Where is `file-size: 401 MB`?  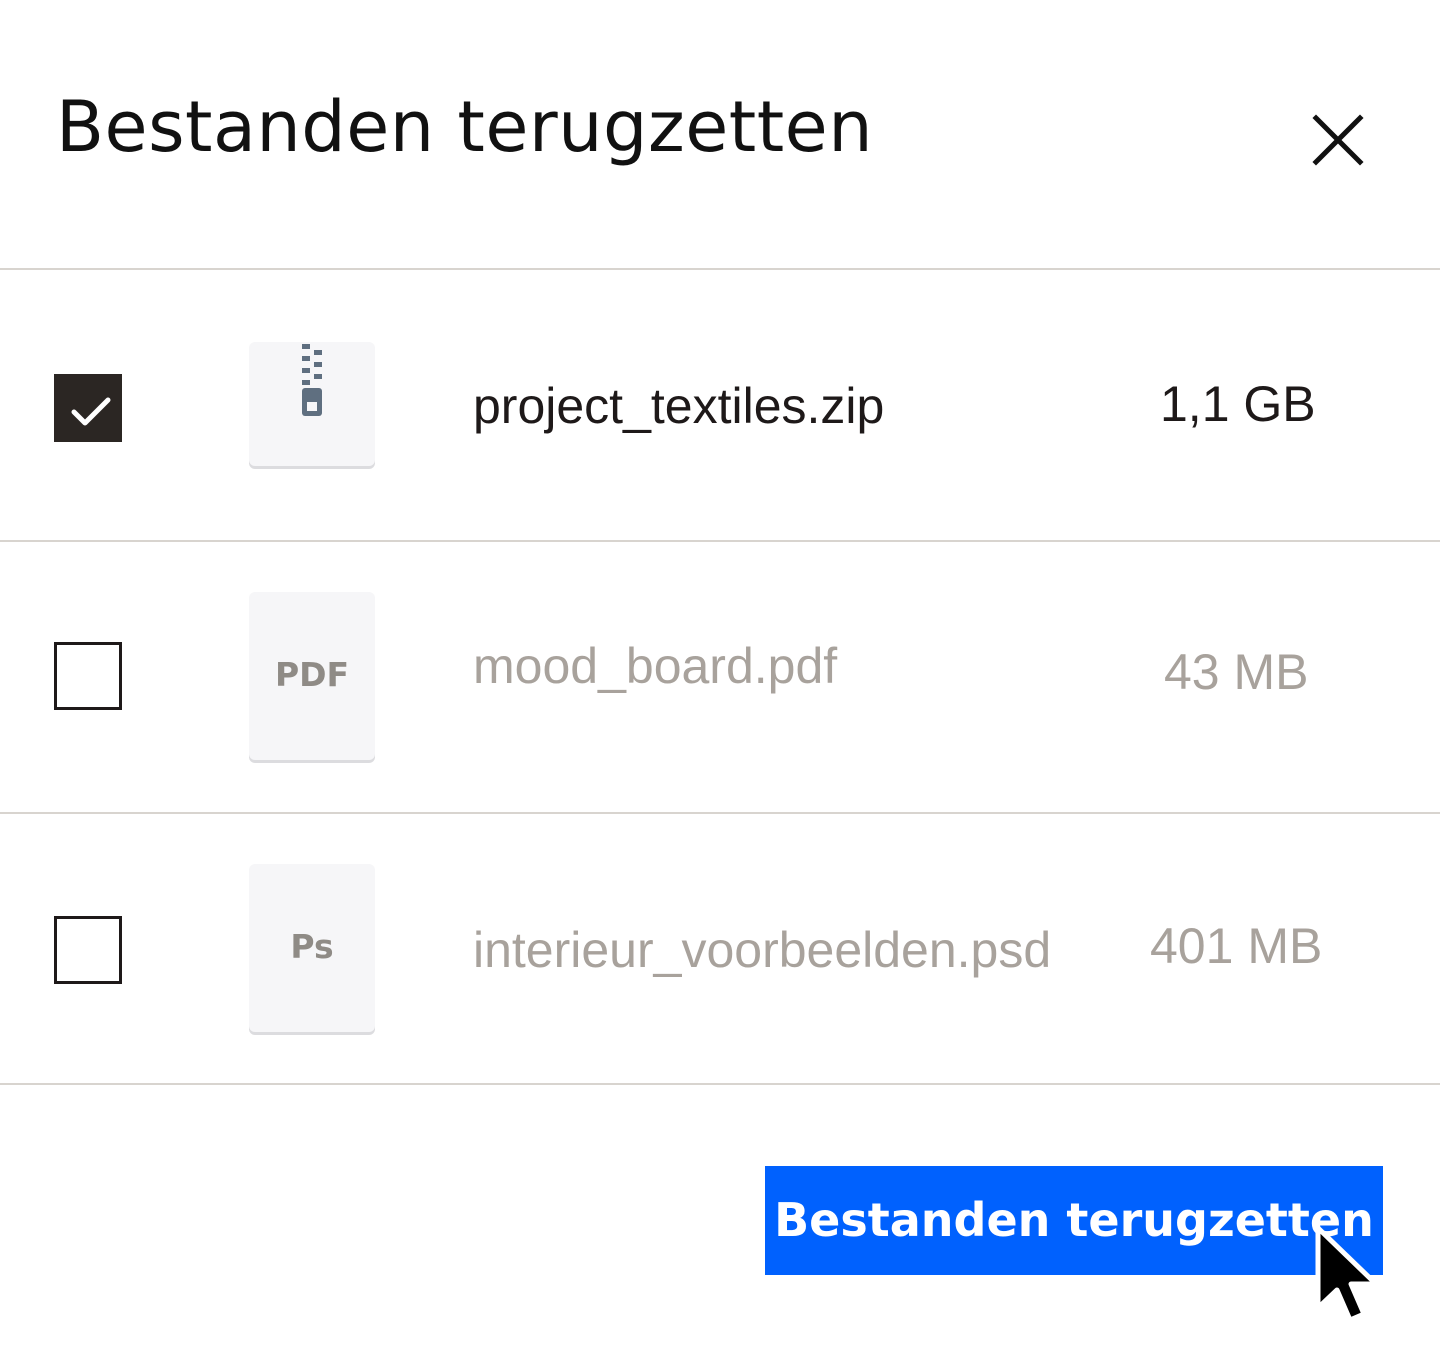 file-size: 401 MB is located at coordinates (1236, 946).